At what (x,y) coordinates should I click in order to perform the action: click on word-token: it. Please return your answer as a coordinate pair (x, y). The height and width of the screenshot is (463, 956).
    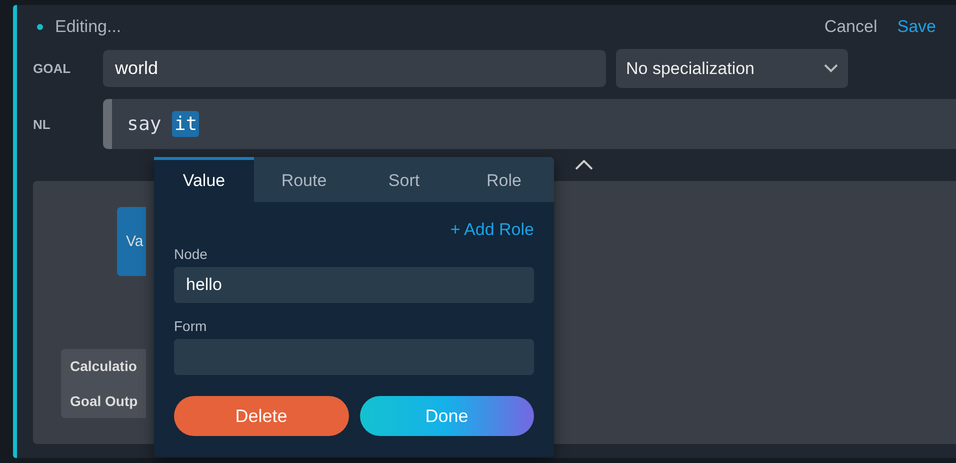
    Looking at the image, I should click on (186, 124).